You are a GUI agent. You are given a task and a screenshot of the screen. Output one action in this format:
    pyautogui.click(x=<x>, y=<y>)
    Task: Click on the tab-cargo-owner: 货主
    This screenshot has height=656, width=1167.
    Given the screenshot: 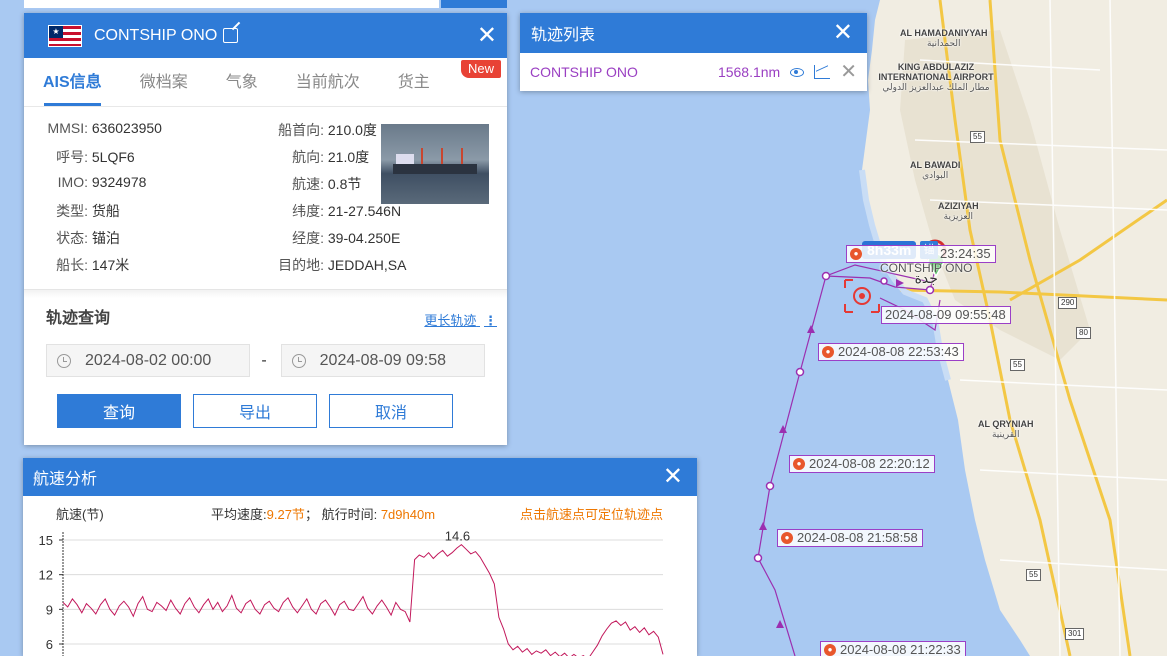 What is the action you would take?
    pyautogui.click(x=414, y=82)
    